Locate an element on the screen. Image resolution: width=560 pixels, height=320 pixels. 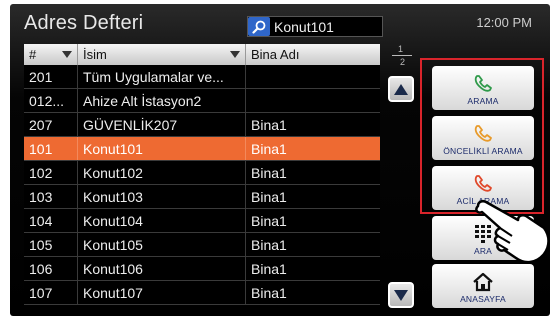
row-name: Konut103 is located at coordinates (162, 196).